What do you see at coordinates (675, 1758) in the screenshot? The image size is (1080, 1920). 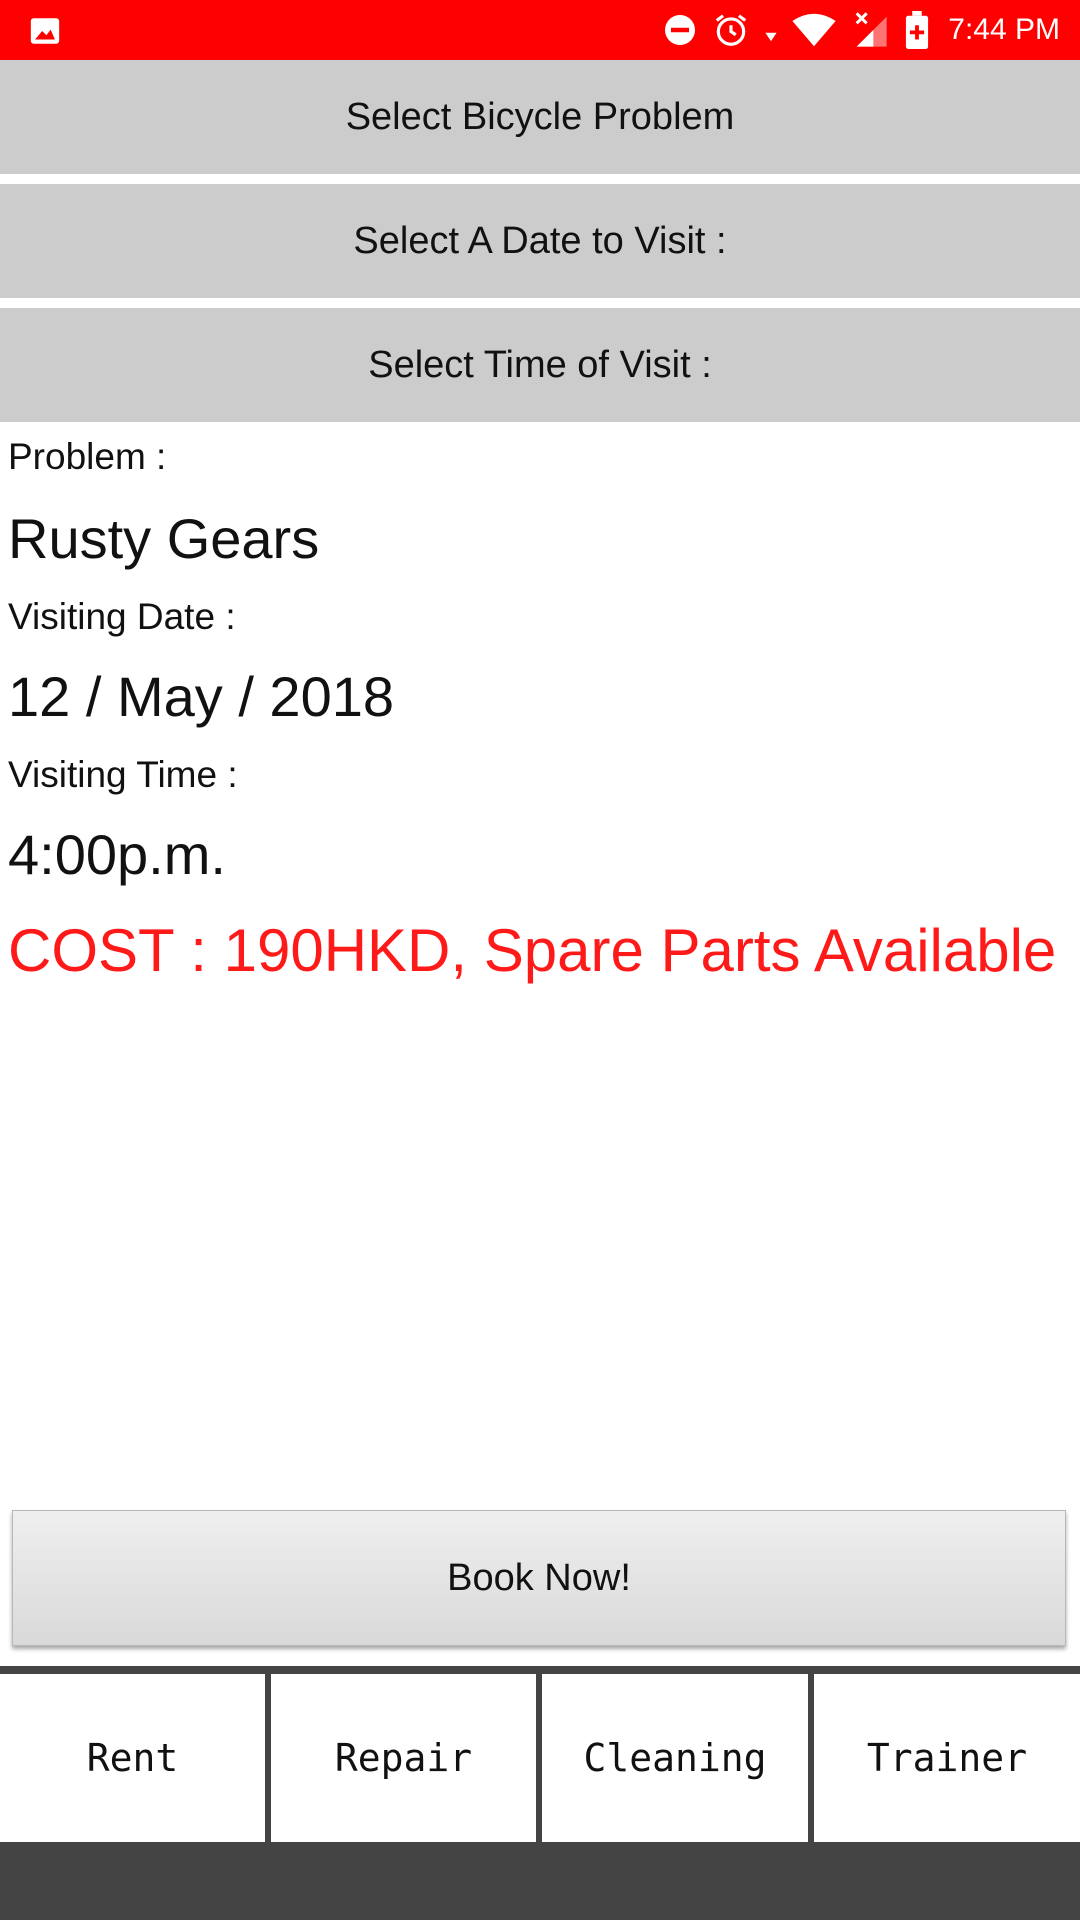 I see `tab-cleaning: Cleaning` at bounding box center [675, 1758].